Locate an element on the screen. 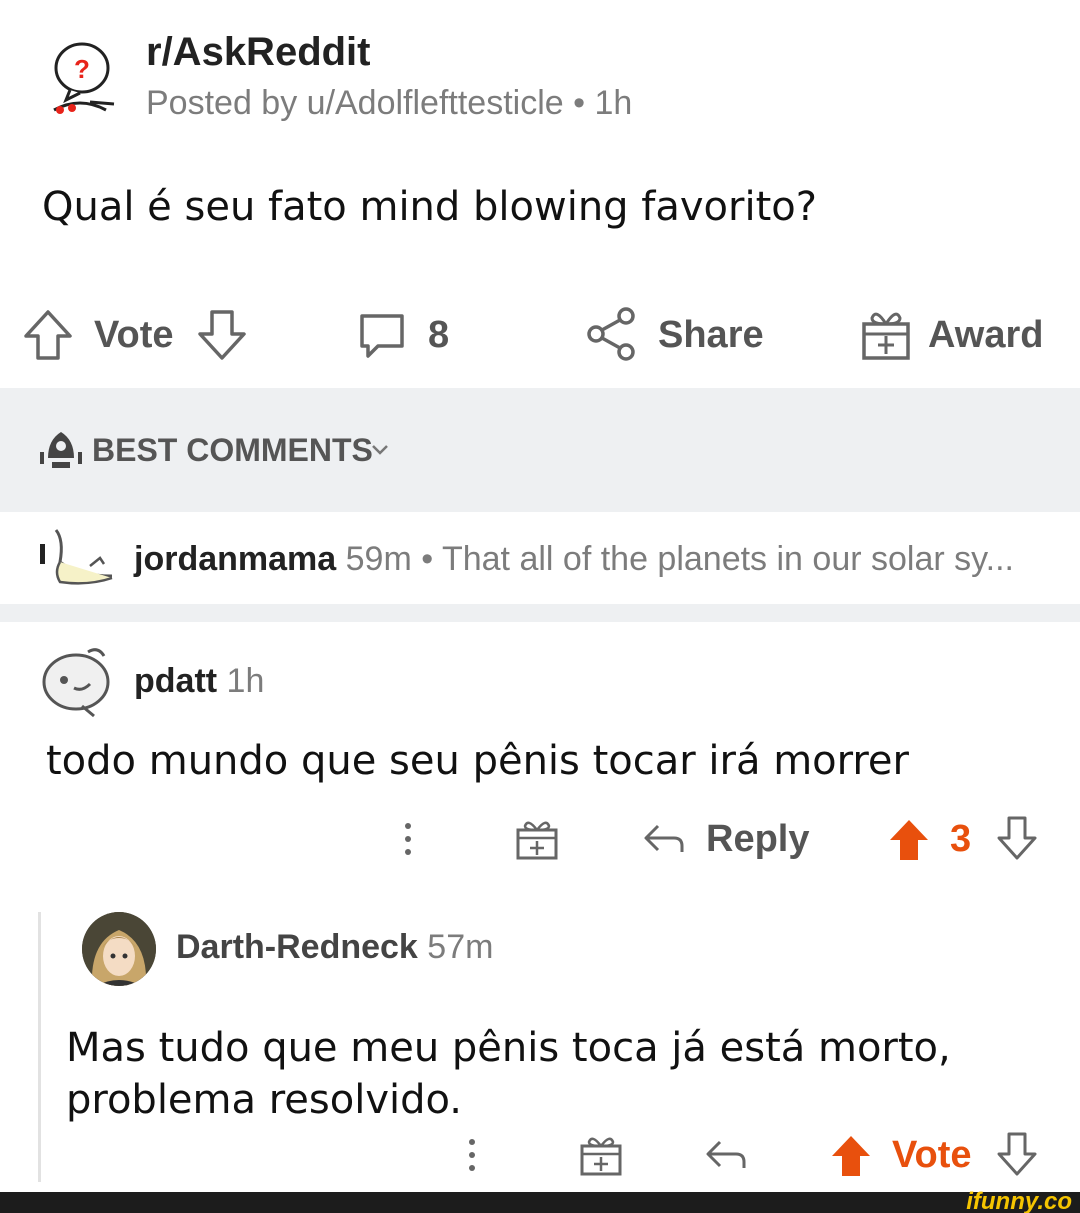 The image size is (1080, 1213). upvote-icon is located at coordinates (48, 335).